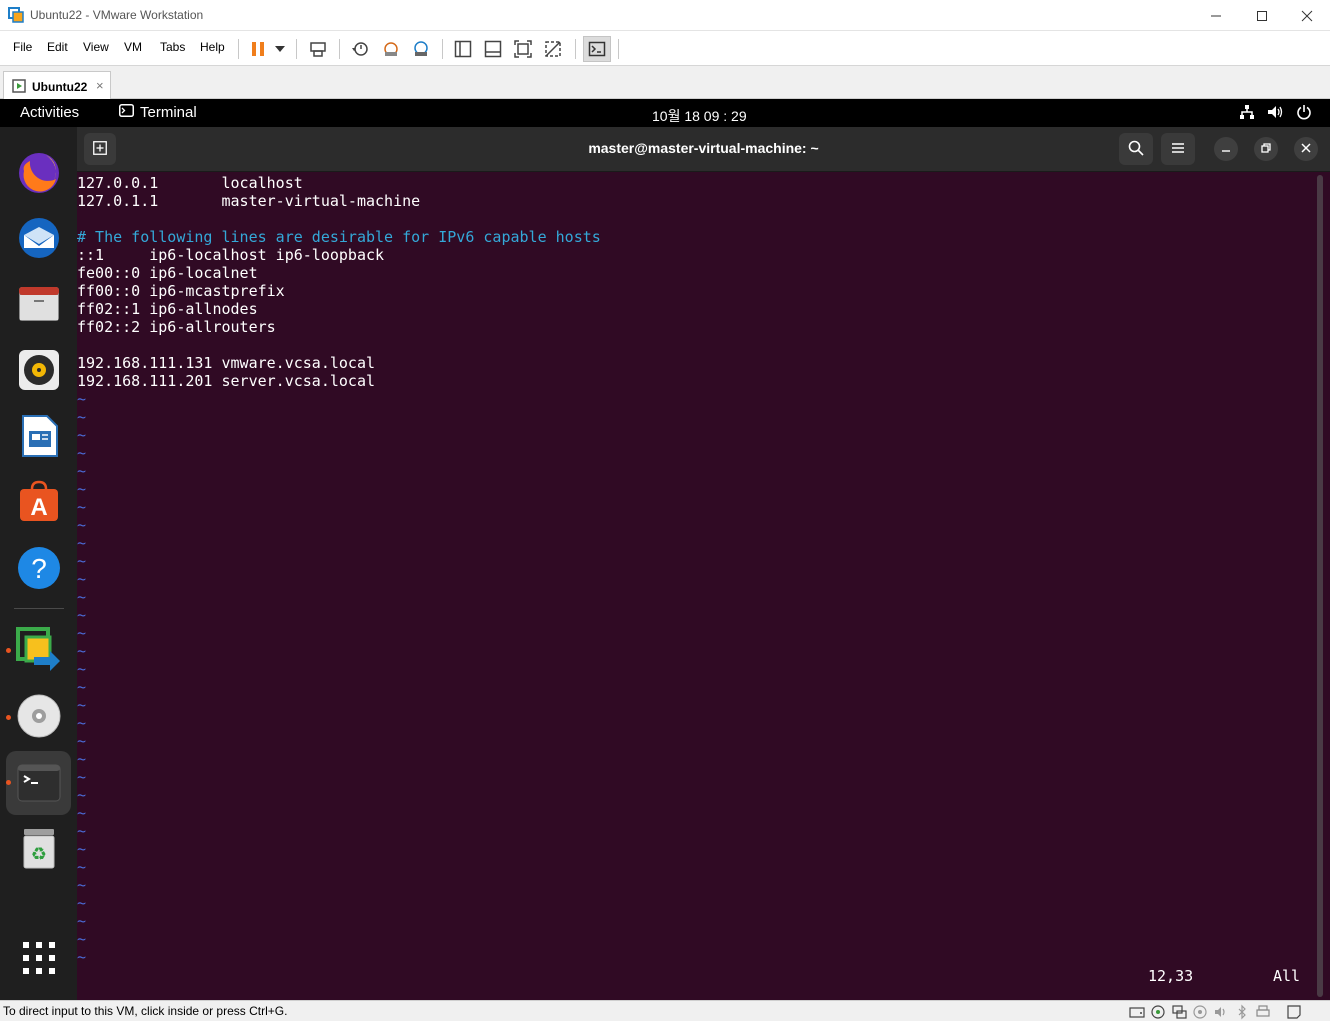  What do you see at coordinates (1179, 1012) in the screenshot?
I see `network-adapter-icon` at bounding box center [1179, 1012].